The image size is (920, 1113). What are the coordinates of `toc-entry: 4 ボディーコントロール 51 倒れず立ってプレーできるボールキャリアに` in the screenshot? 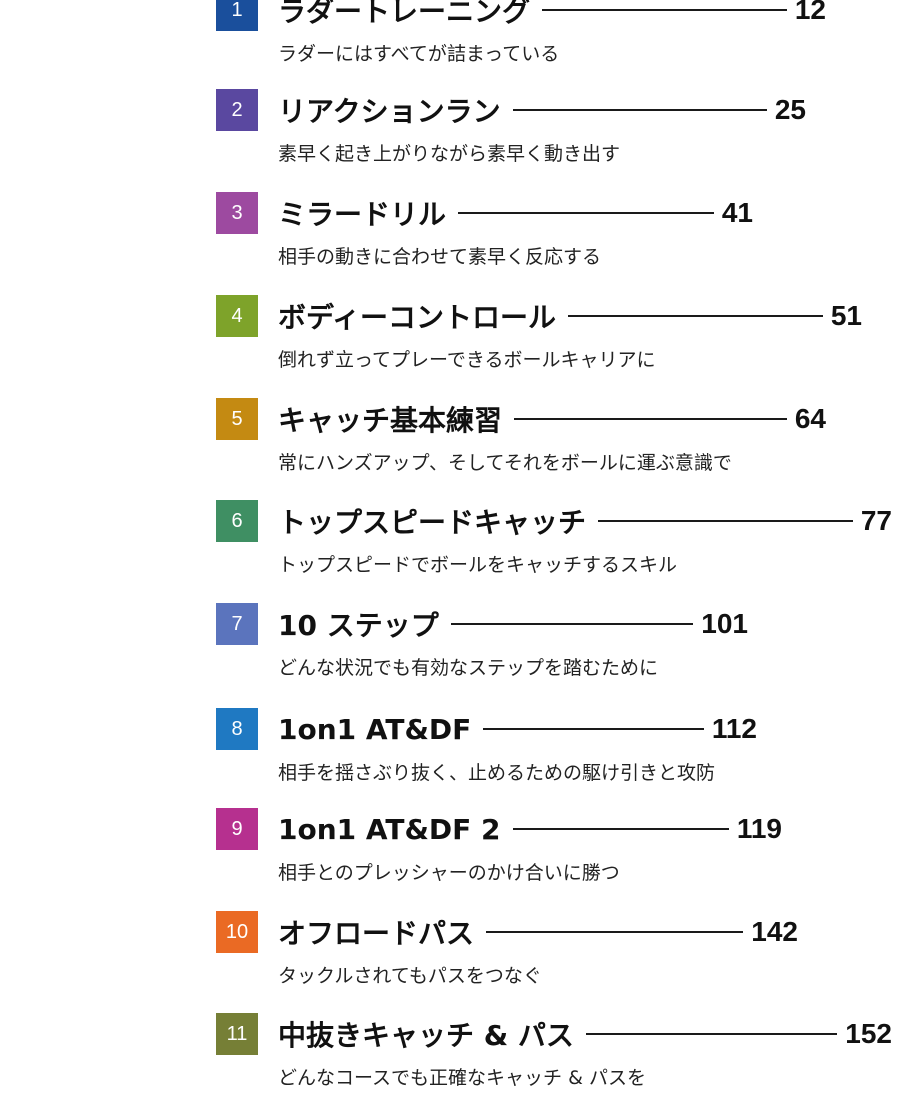 It's located at (460, 345).